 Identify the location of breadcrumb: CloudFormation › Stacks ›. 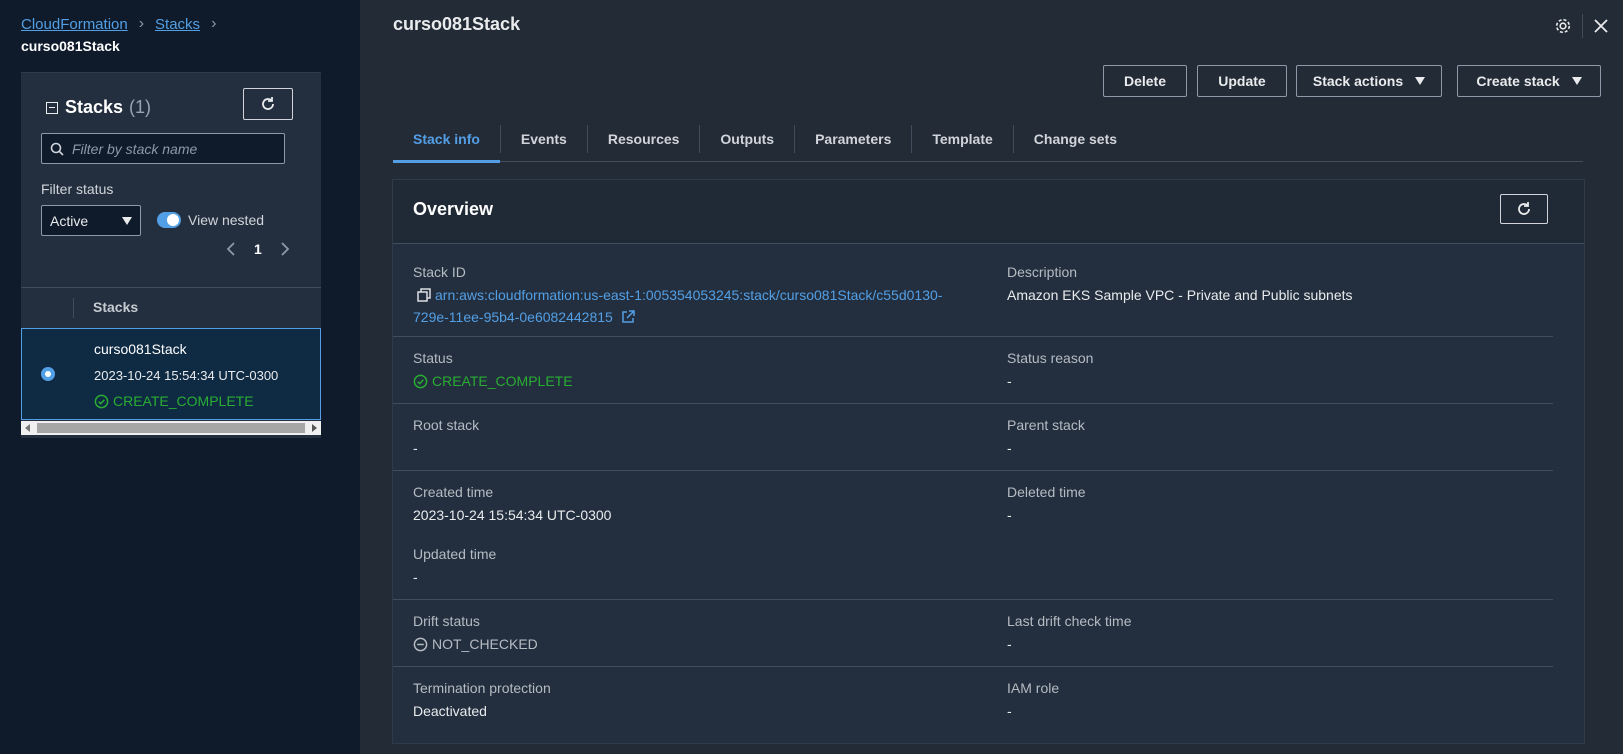
(124, 24).